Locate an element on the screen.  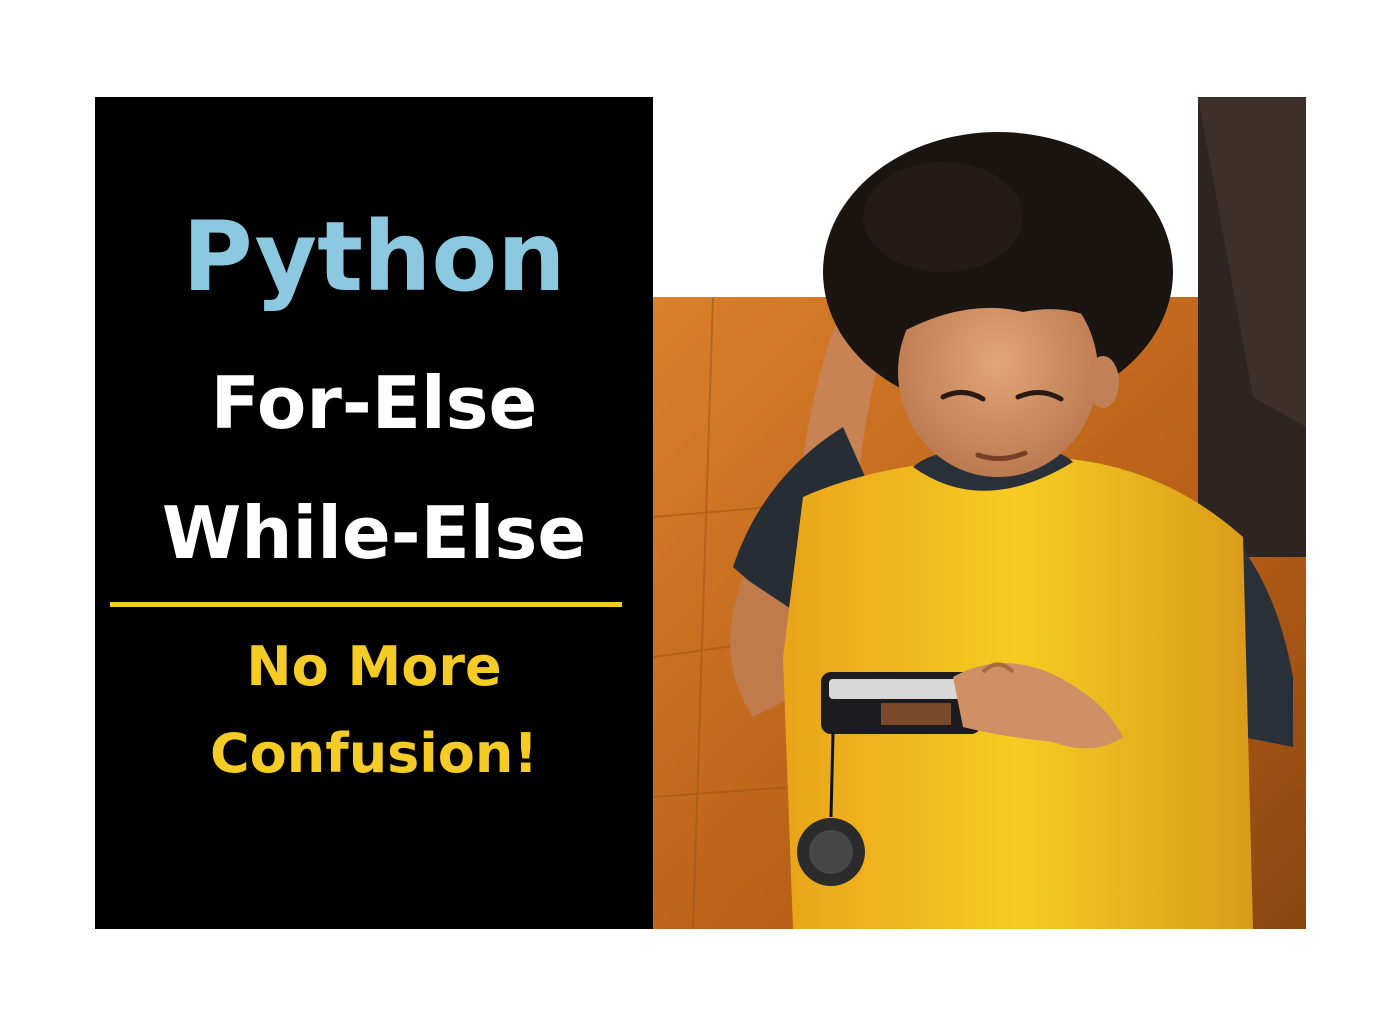
subtitle-line-2: Confusion! is located at coordinates (374, 753).